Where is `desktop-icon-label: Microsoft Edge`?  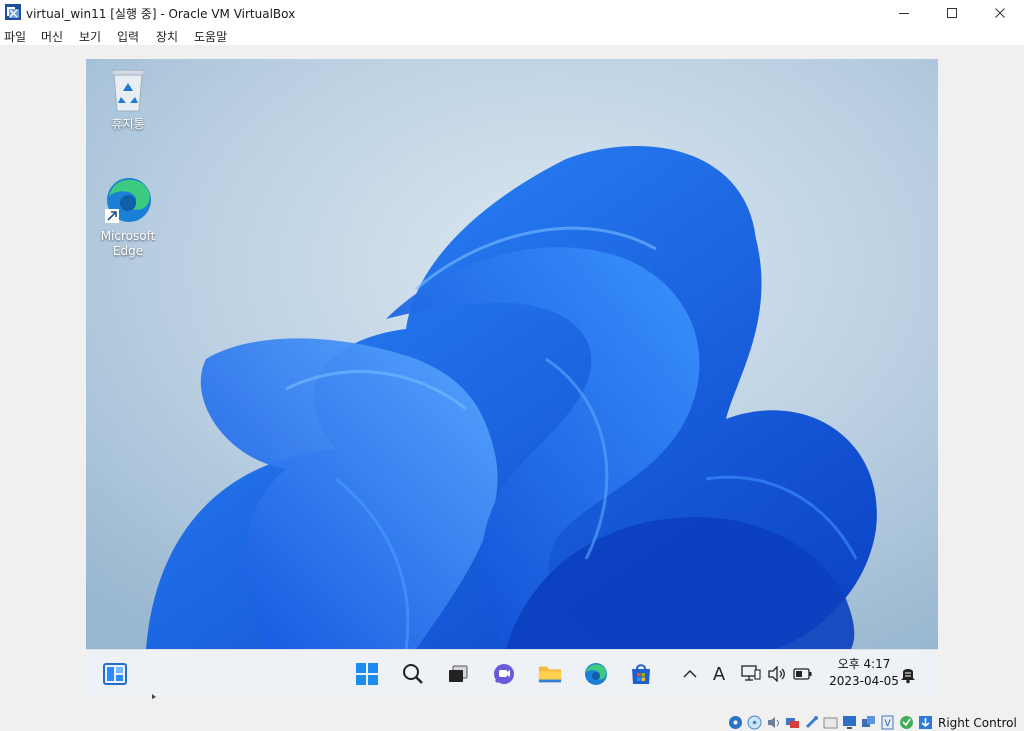 desktop-icon-label: Microsoft Edge is located at coordinates (128, 243).